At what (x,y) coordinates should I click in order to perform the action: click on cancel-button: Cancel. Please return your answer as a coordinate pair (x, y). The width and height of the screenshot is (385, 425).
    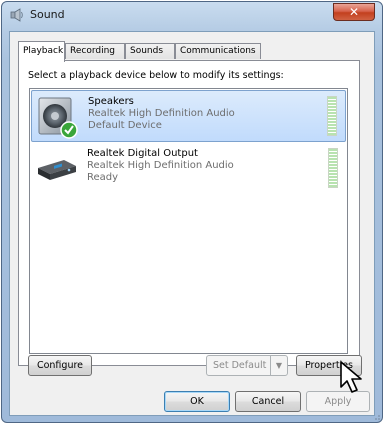
    Looking at the image, I should click on (268, 401).